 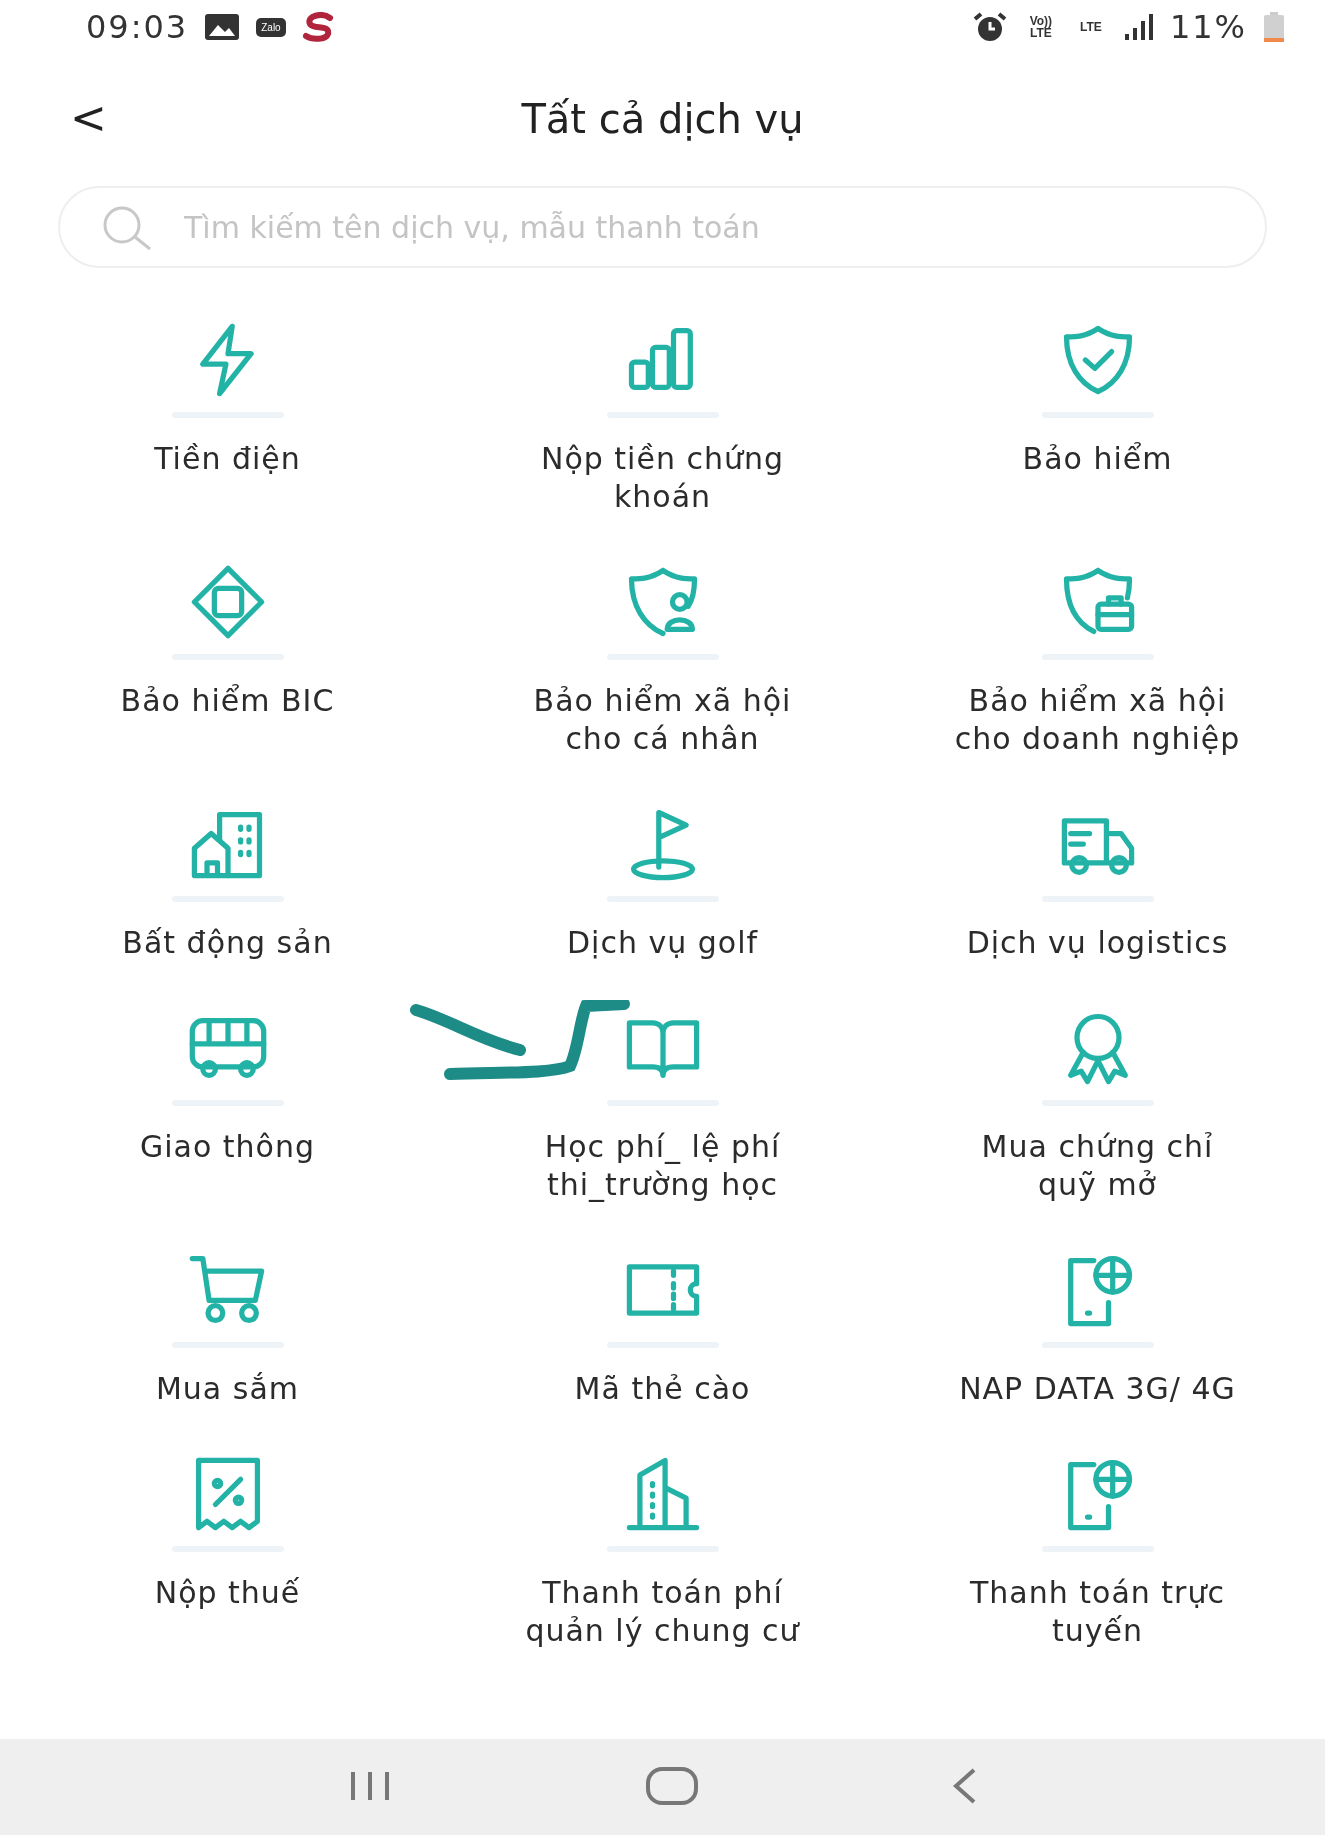 What do you see at coordinates (222, 27) in the screenshot?
I see `gallery-icon` at bounding box center [222, 27].